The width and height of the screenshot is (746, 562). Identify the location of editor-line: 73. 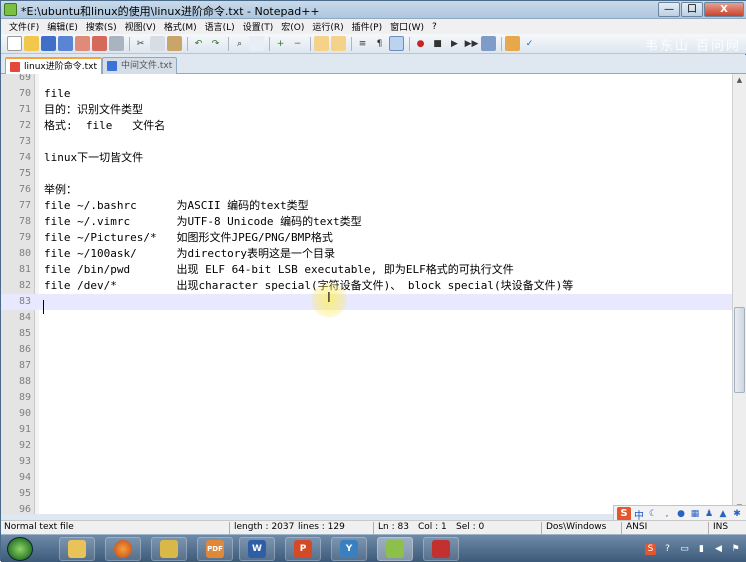
(366, 142).